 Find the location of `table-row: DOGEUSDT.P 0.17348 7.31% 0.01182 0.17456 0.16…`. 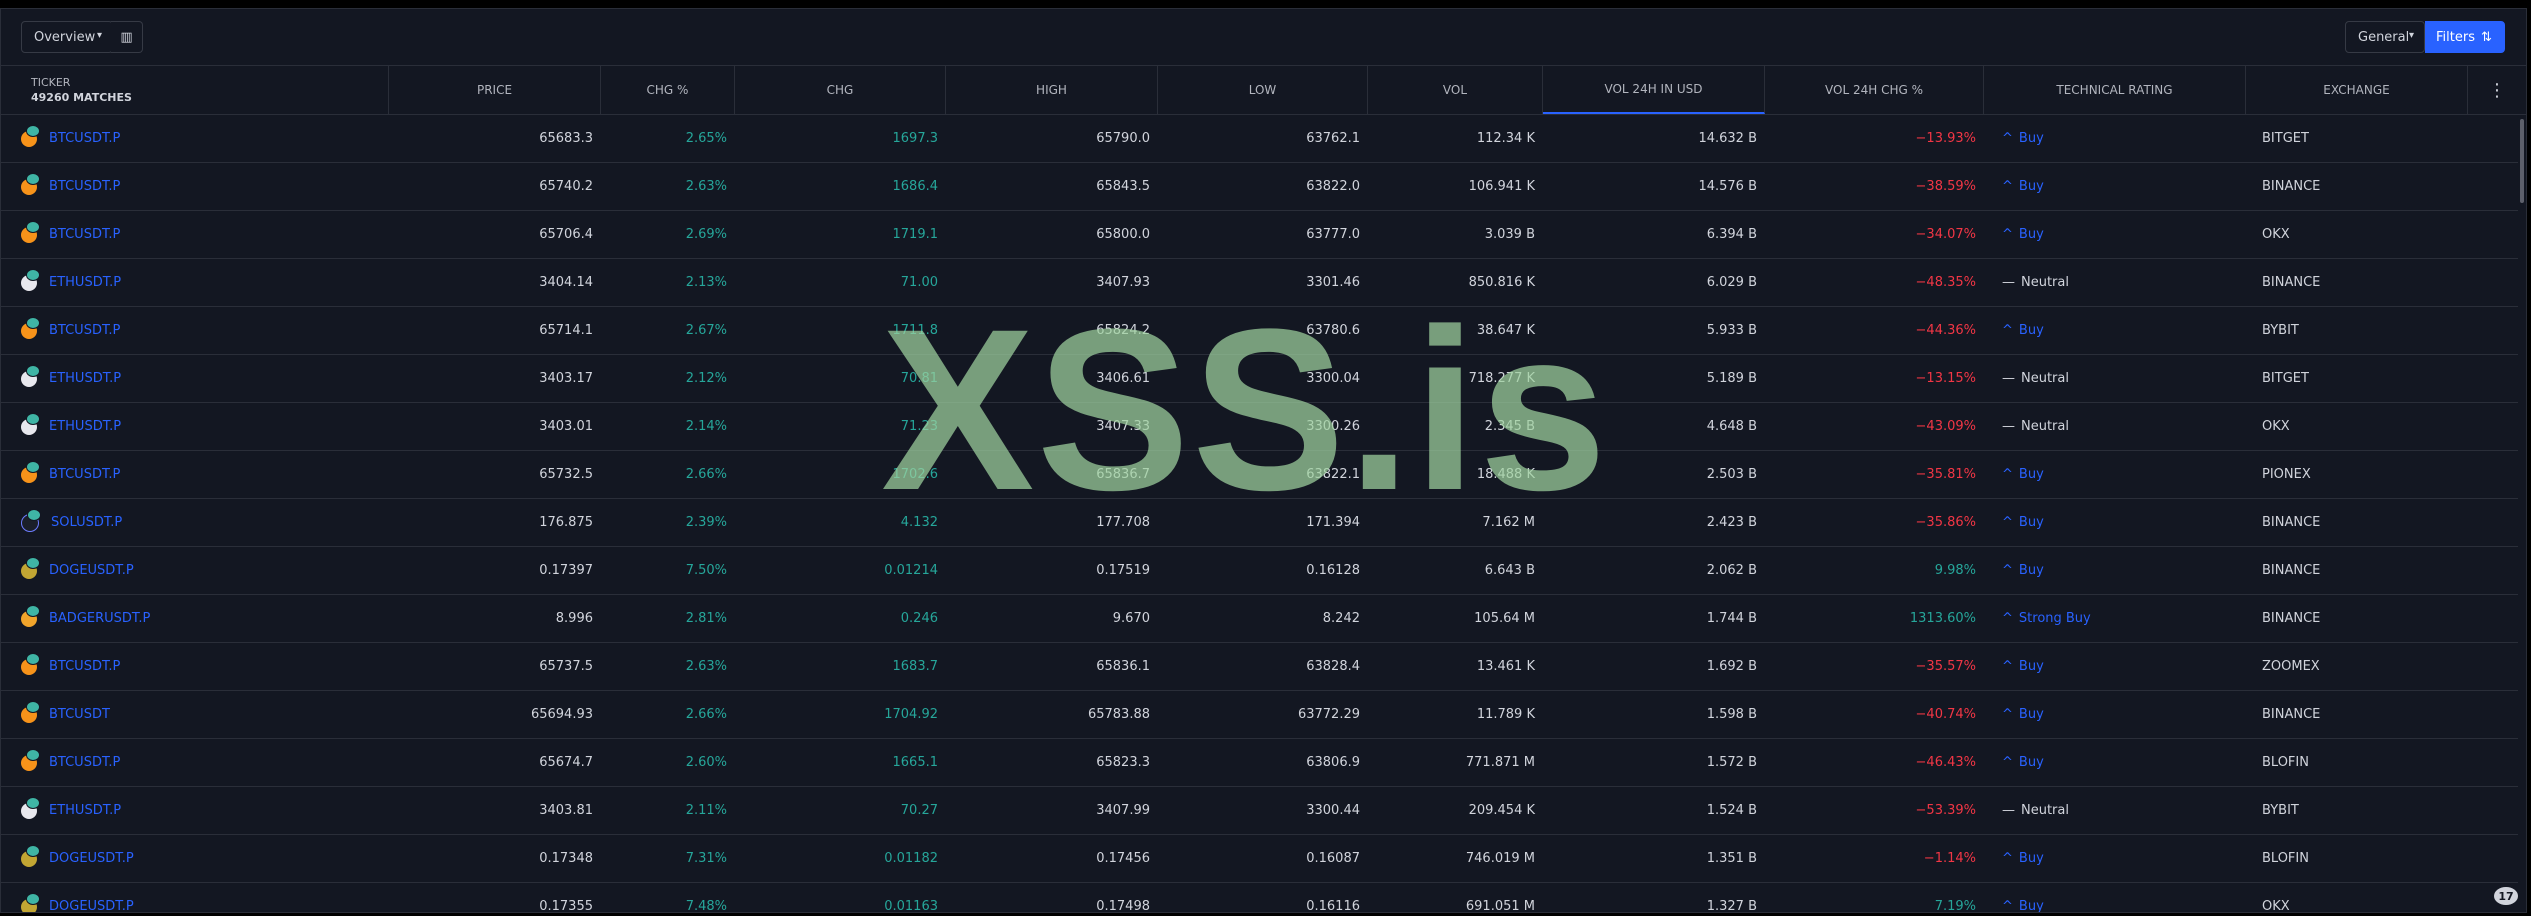

table-row: DOGEUSDT.P 0.17348 7.31% 0.01182 0.17456 0.16… is located at coordinates (1259, 859).